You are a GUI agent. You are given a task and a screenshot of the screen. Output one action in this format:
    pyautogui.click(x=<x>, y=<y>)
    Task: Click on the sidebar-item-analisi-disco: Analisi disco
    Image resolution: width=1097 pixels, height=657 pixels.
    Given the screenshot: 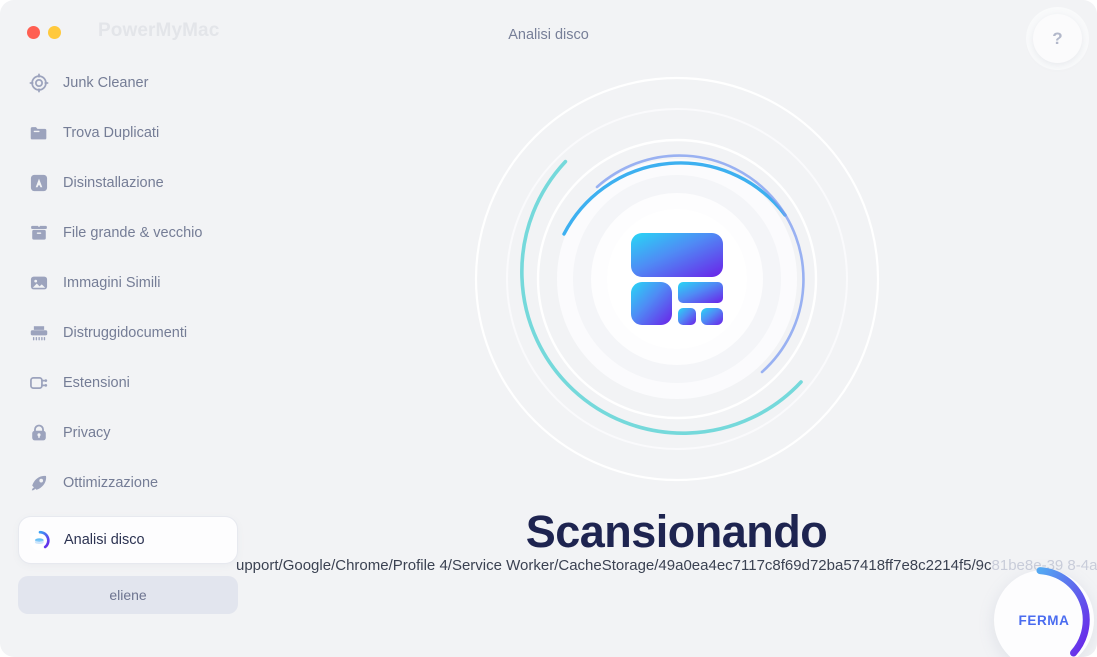 What is the action you would take?
    pyautogui.click(x=128, y=540)
    